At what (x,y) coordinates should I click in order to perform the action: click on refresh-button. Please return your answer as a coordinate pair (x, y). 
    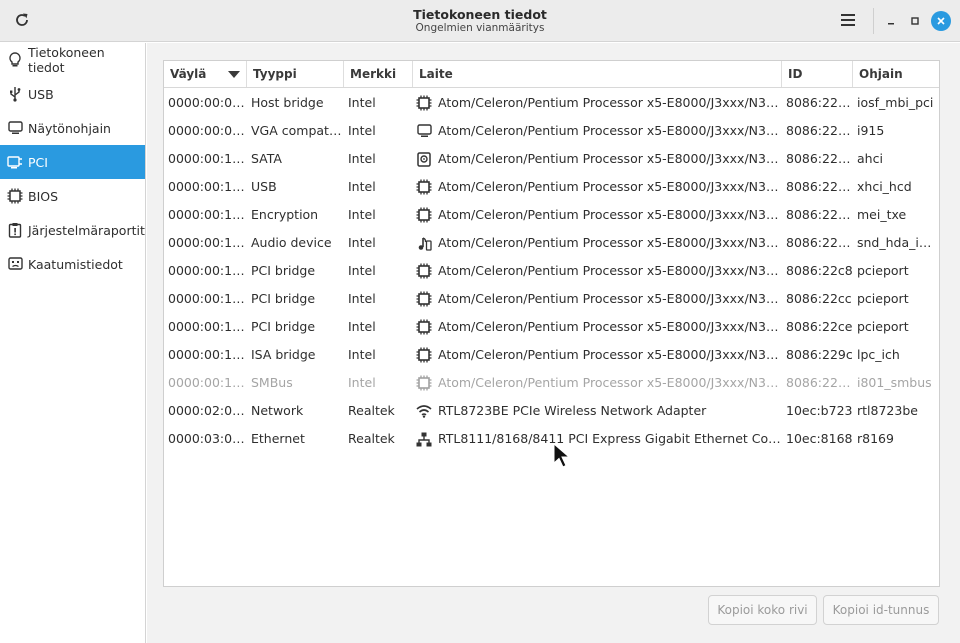
    Looking at the image, I should click on (22, 21).